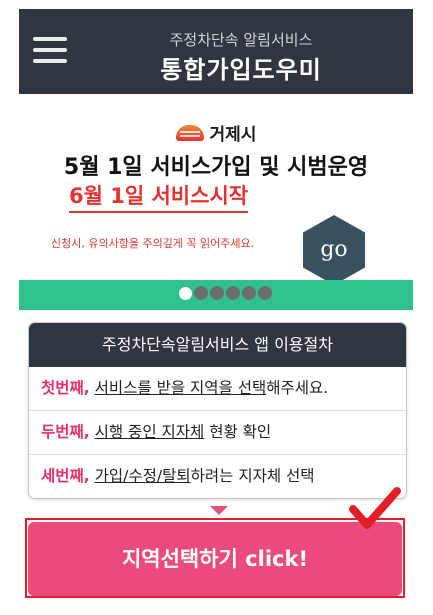 Image resolution: width=433 pixels, height=615 pixels. What do you see at coordinates (50, 50) in the screenshot?
I see `hamburger-menu-icon` at bounding box center [50, 50].